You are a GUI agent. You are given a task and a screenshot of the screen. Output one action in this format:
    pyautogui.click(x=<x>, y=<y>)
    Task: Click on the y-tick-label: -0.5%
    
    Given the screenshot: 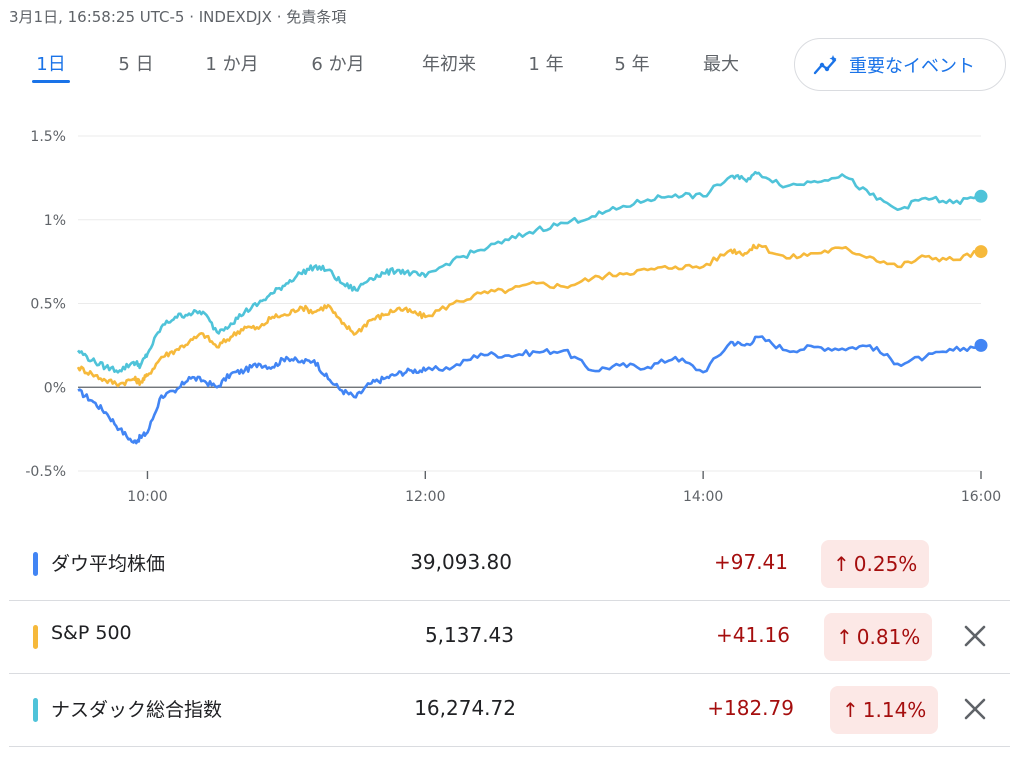 What is the action you would take?
    pyautogui.click(x=45, y=472)
    